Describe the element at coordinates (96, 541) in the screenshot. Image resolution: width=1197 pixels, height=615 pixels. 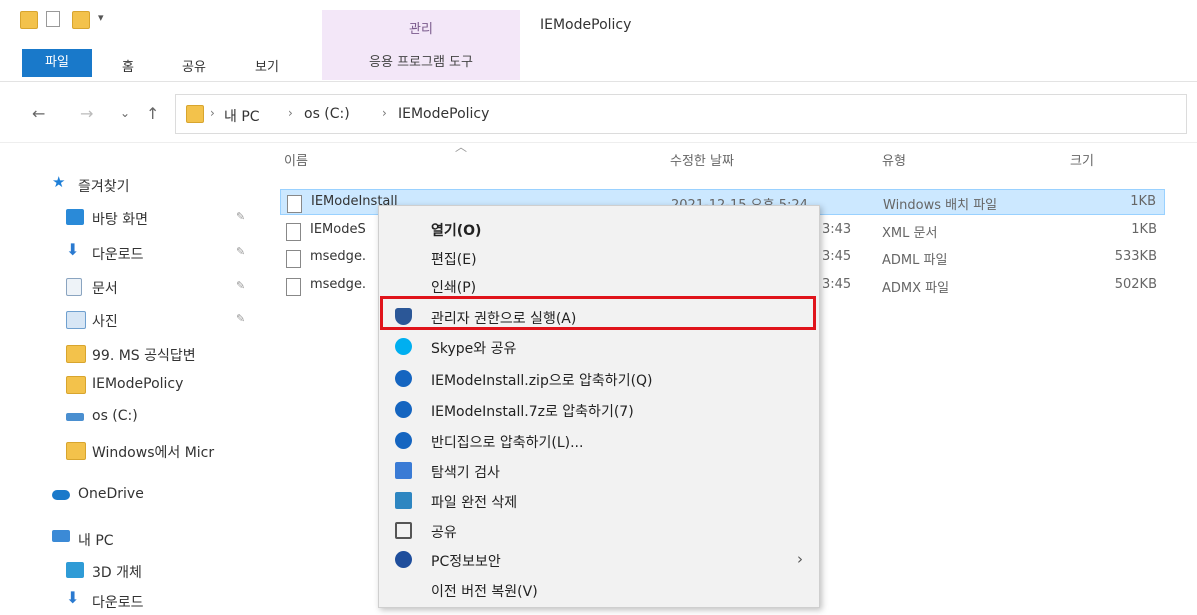
I see `nav-item-label: 내 PC` at that location.